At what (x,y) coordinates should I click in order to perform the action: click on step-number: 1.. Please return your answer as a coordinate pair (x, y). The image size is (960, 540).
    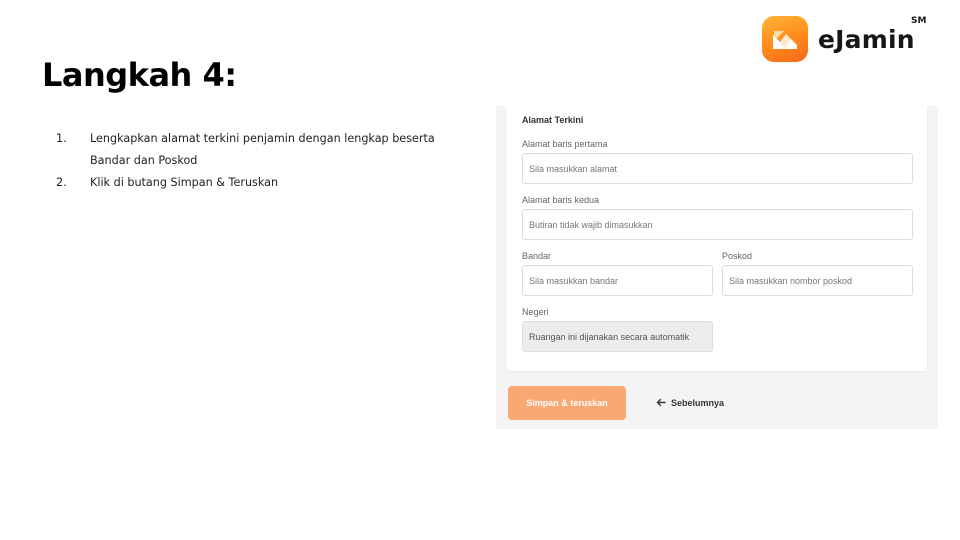
    Looking at the image, I should click on (61, 138).